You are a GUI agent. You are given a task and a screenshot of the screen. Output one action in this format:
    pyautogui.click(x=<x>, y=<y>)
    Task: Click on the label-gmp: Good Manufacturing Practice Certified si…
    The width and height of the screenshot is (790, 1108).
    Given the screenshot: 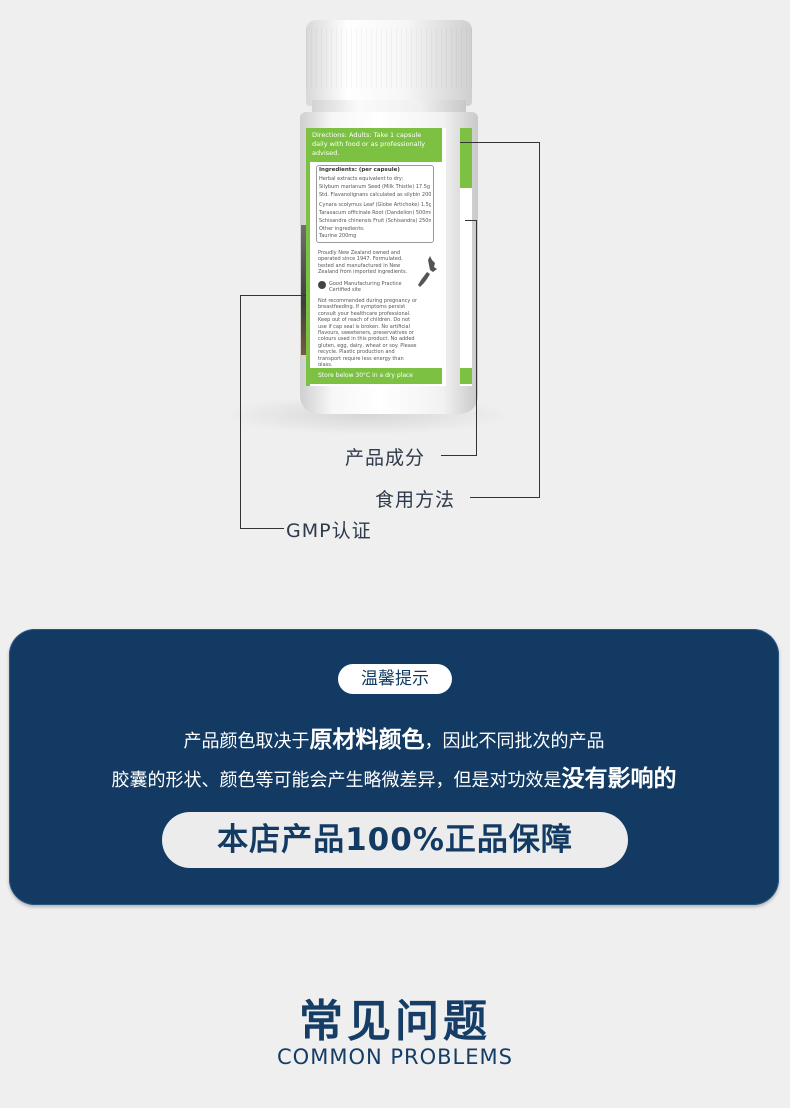 What is the action you would take?
    pyautogui.click(x=365, y=287)
    